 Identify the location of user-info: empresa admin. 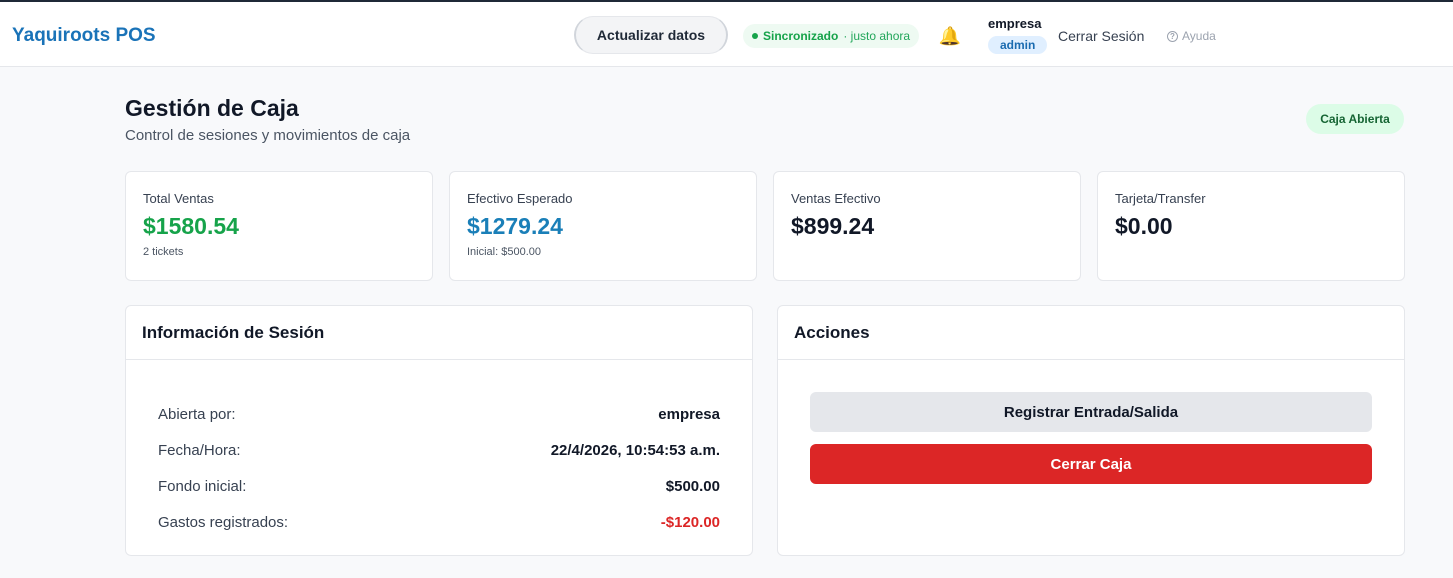
(1018, 35).